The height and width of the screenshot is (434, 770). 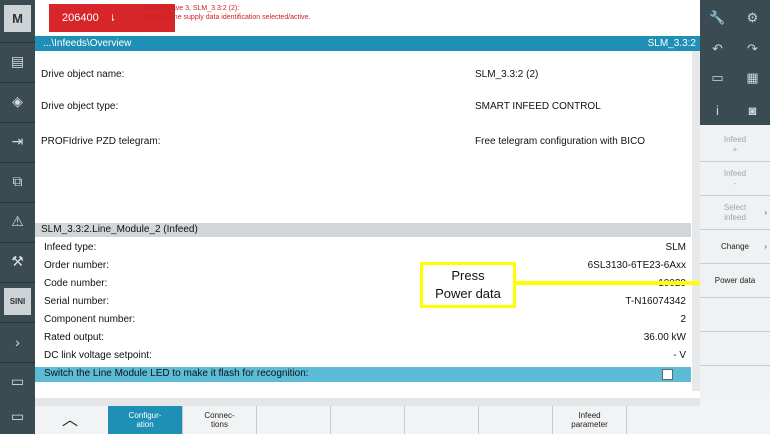 What do you see at coordinates (17, 61) in the screenshot?
I see `program-icon: ▤` at bounding box center [17, 61].